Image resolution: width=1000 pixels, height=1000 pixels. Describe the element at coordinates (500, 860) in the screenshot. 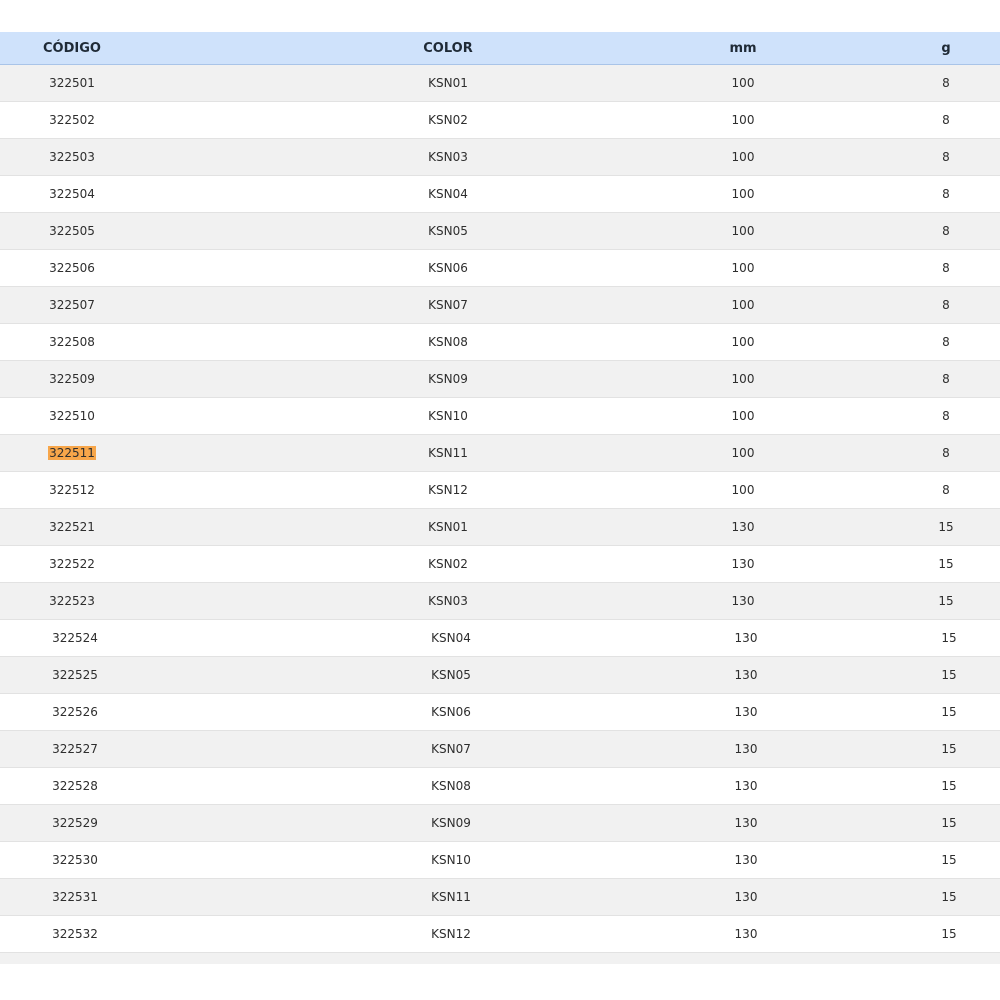

I see `table-row: 322530 KSN10 130 15` at that location.